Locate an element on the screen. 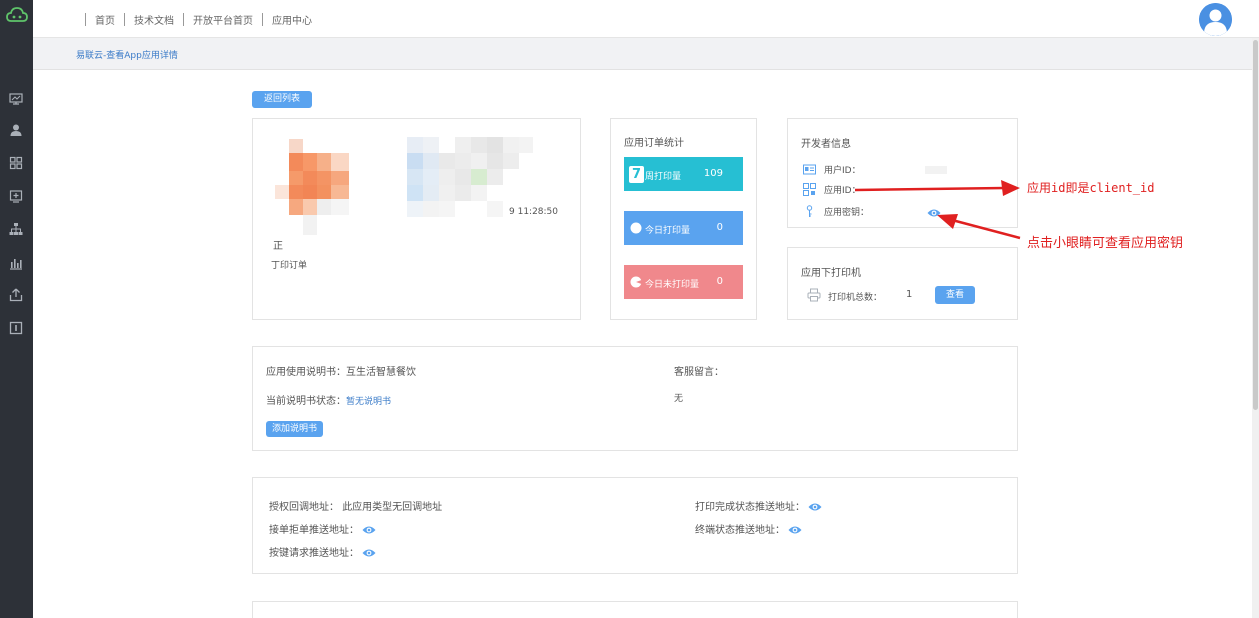 The height and width of the screenshot is (618, 1259). app-description-fragment: 丁印订单 is located at coordinates (289, 266).